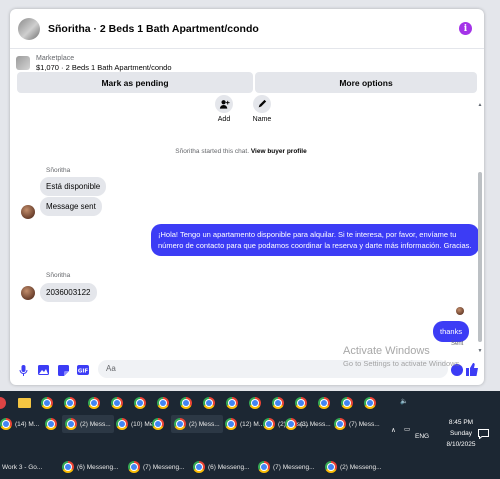  Describe the element at coordinates (73, 186) in the screenshot. I see `message-bubble-incoming: Está disponible` at that location.